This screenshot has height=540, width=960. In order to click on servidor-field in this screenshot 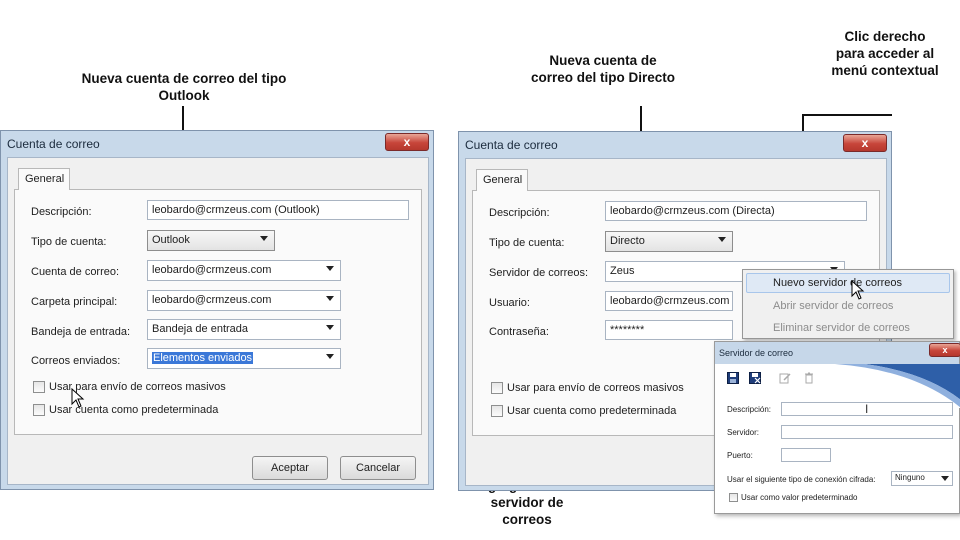, I will do `click(867, 432)`.